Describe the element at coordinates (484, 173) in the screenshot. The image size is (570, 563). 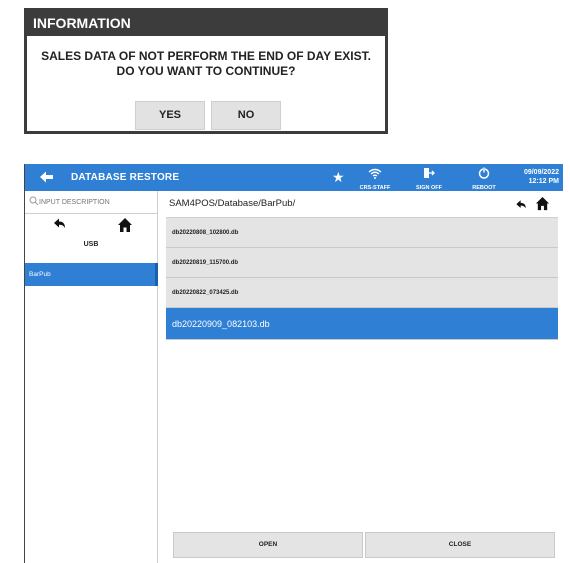
I see `power-icon` at that location.